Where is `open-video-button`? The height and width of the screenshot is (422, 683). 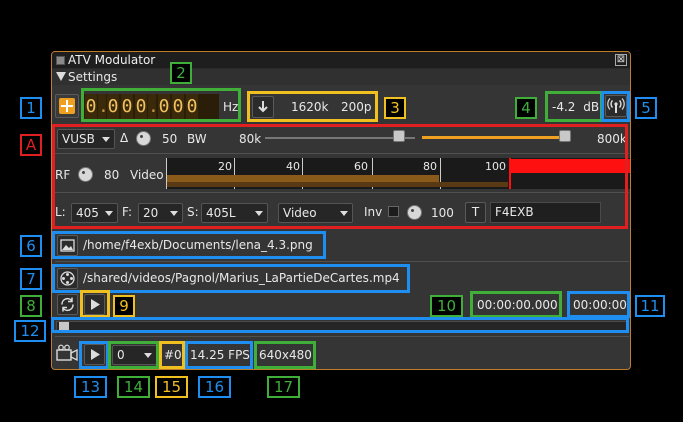
open-video-button is located at coordinates (67, 278).